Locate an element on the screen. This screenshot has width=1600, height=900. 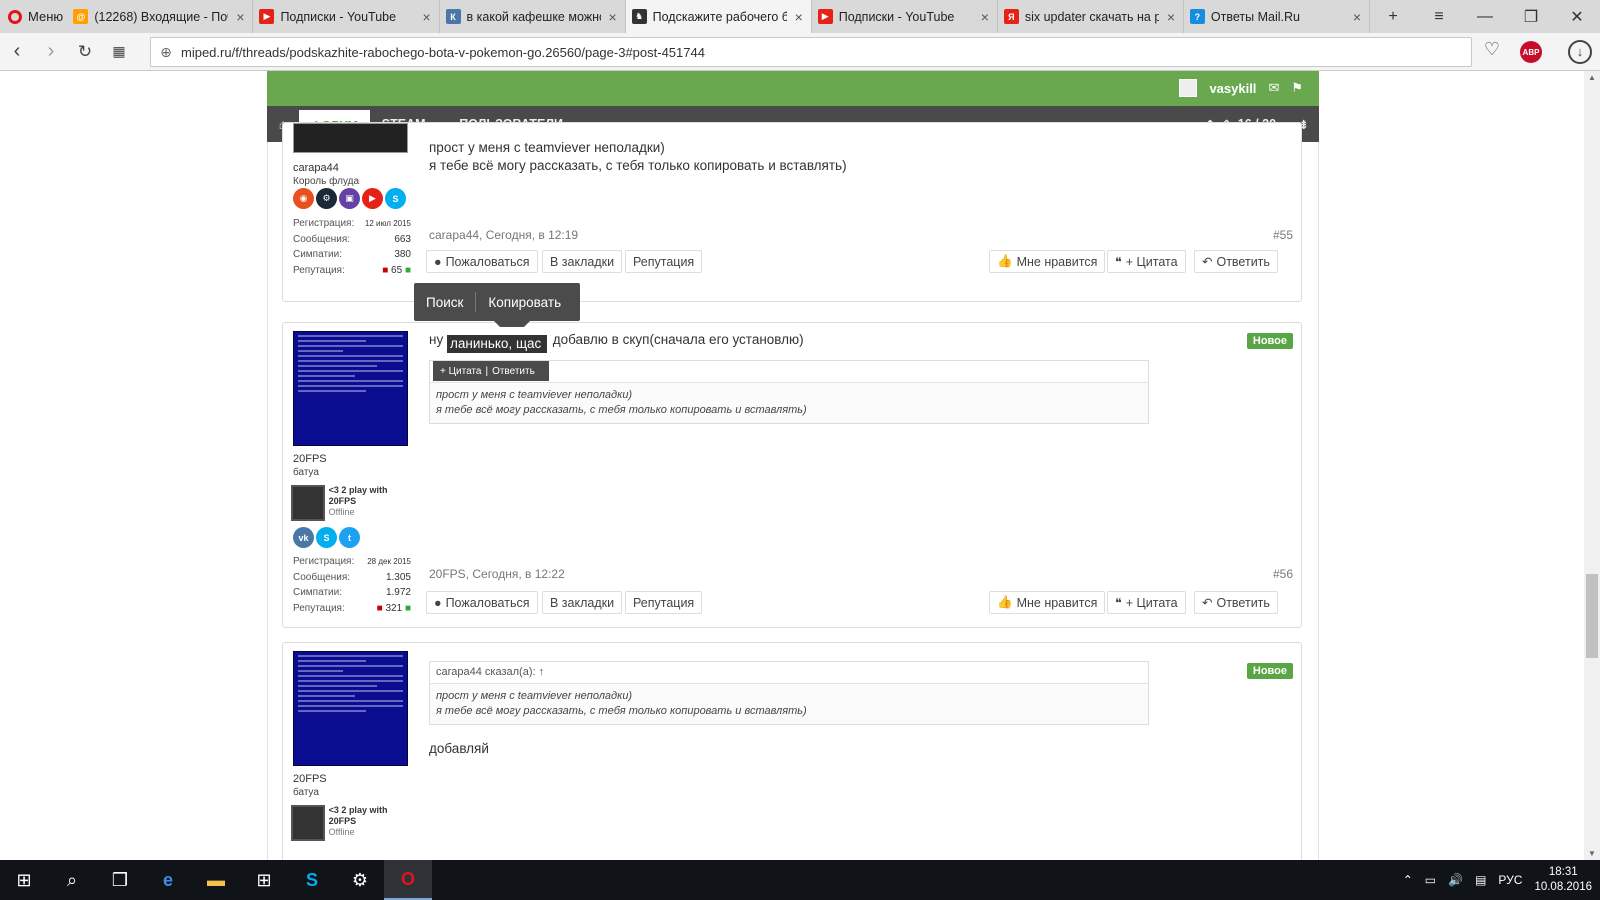
username-link: vasykill is located at coordinates (1232, 88).